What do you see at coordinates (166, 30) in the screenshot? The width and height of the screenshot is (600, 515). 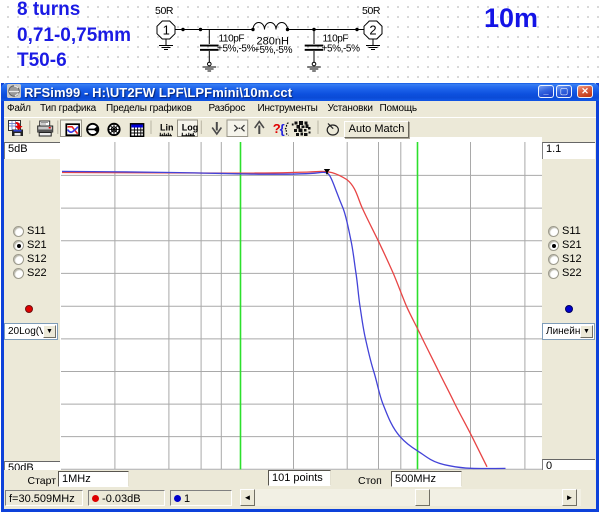 I see `svg-text: 1` at bounding box center [166, 30].